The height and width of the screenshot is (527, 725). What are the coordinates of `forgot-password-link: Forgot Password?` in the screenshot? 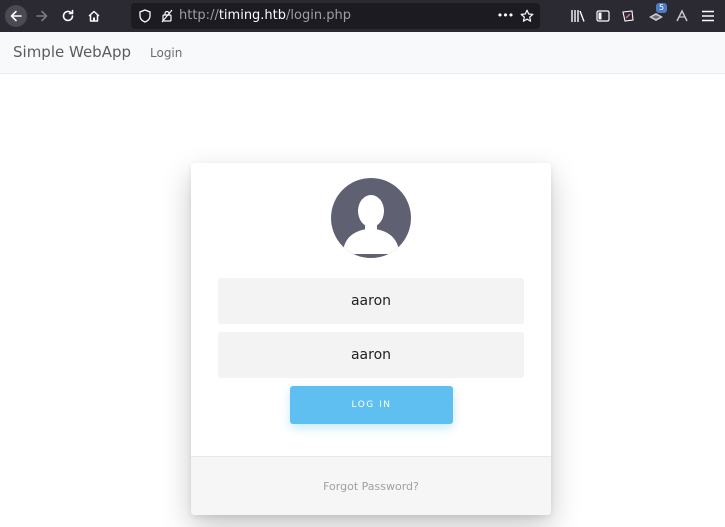 It's located at (371, 486).